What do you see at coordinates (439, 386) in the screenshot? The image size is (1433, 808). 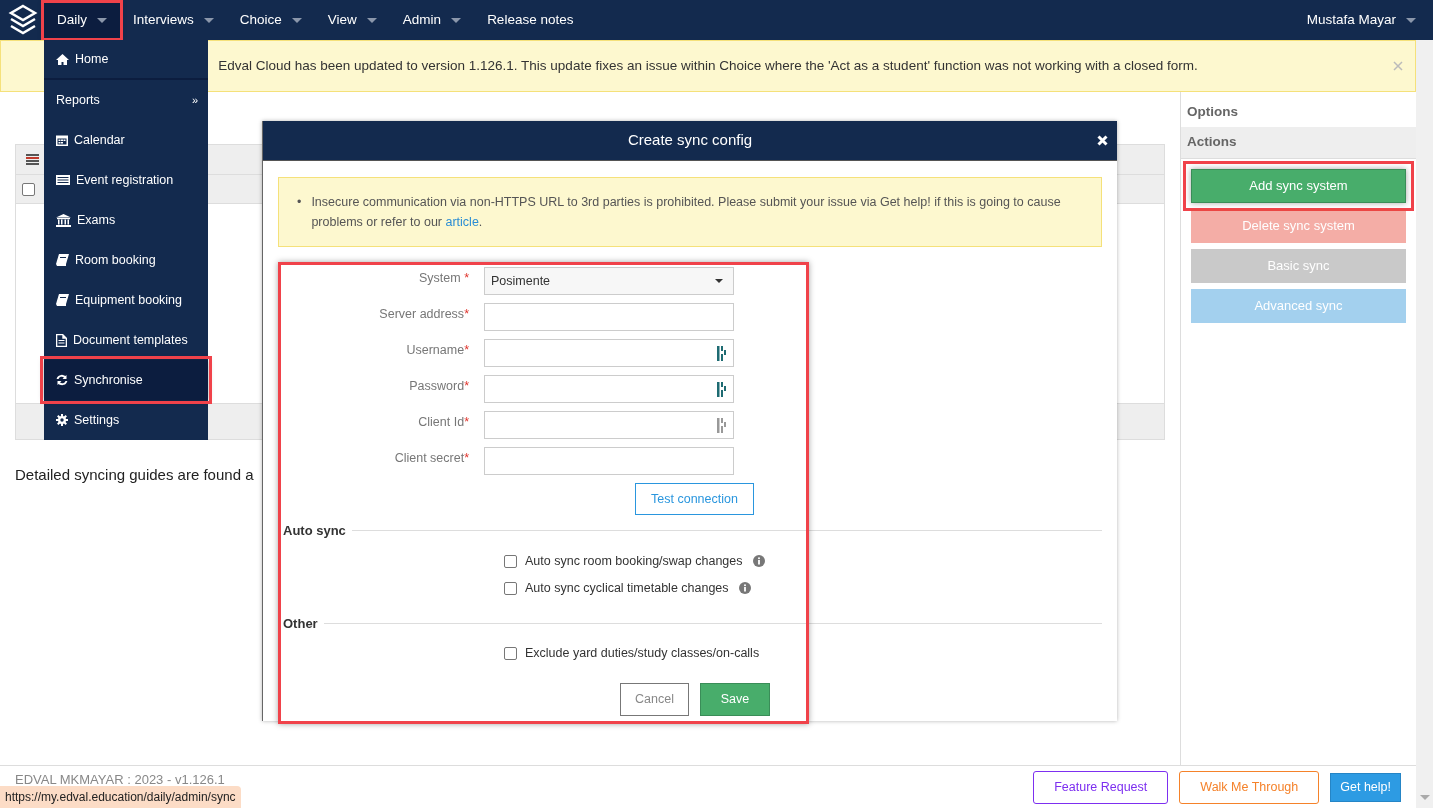 I see `field-label: Password*` at bounding box center [439, 386].